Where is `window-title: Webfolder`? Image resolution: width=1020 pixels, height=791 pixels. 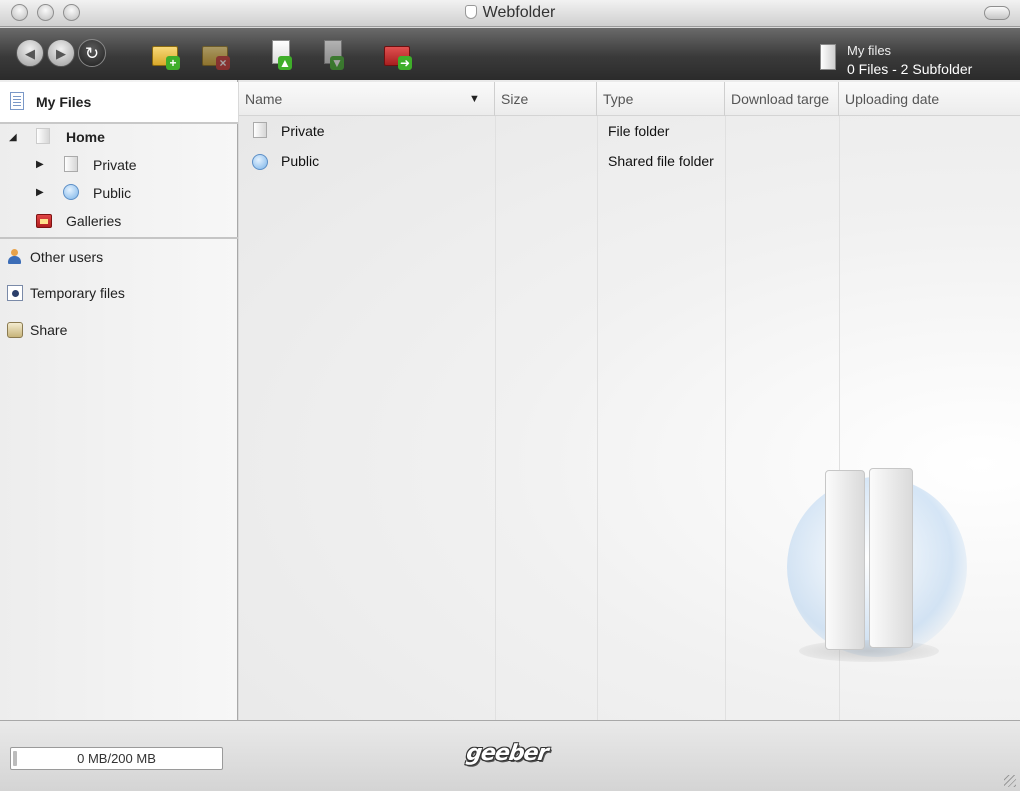 window-title: Webfolder is located at coordinates (510, 13).